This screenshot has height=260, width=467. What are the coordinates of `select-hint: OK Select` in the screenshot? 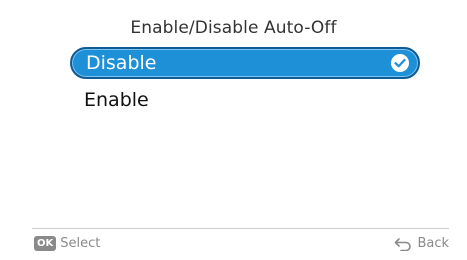 It's located at (67, 243).